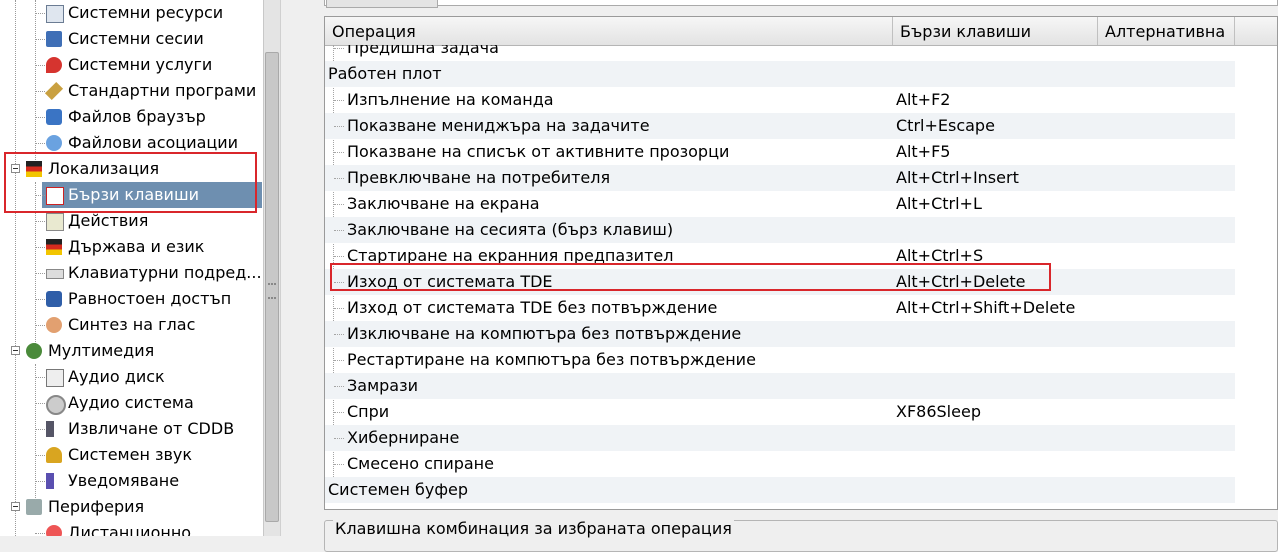 This screenshot has height=552, width=1278. Describe the element at coordinates (780, 506) in the screenshot. I see `table-row` at that location.